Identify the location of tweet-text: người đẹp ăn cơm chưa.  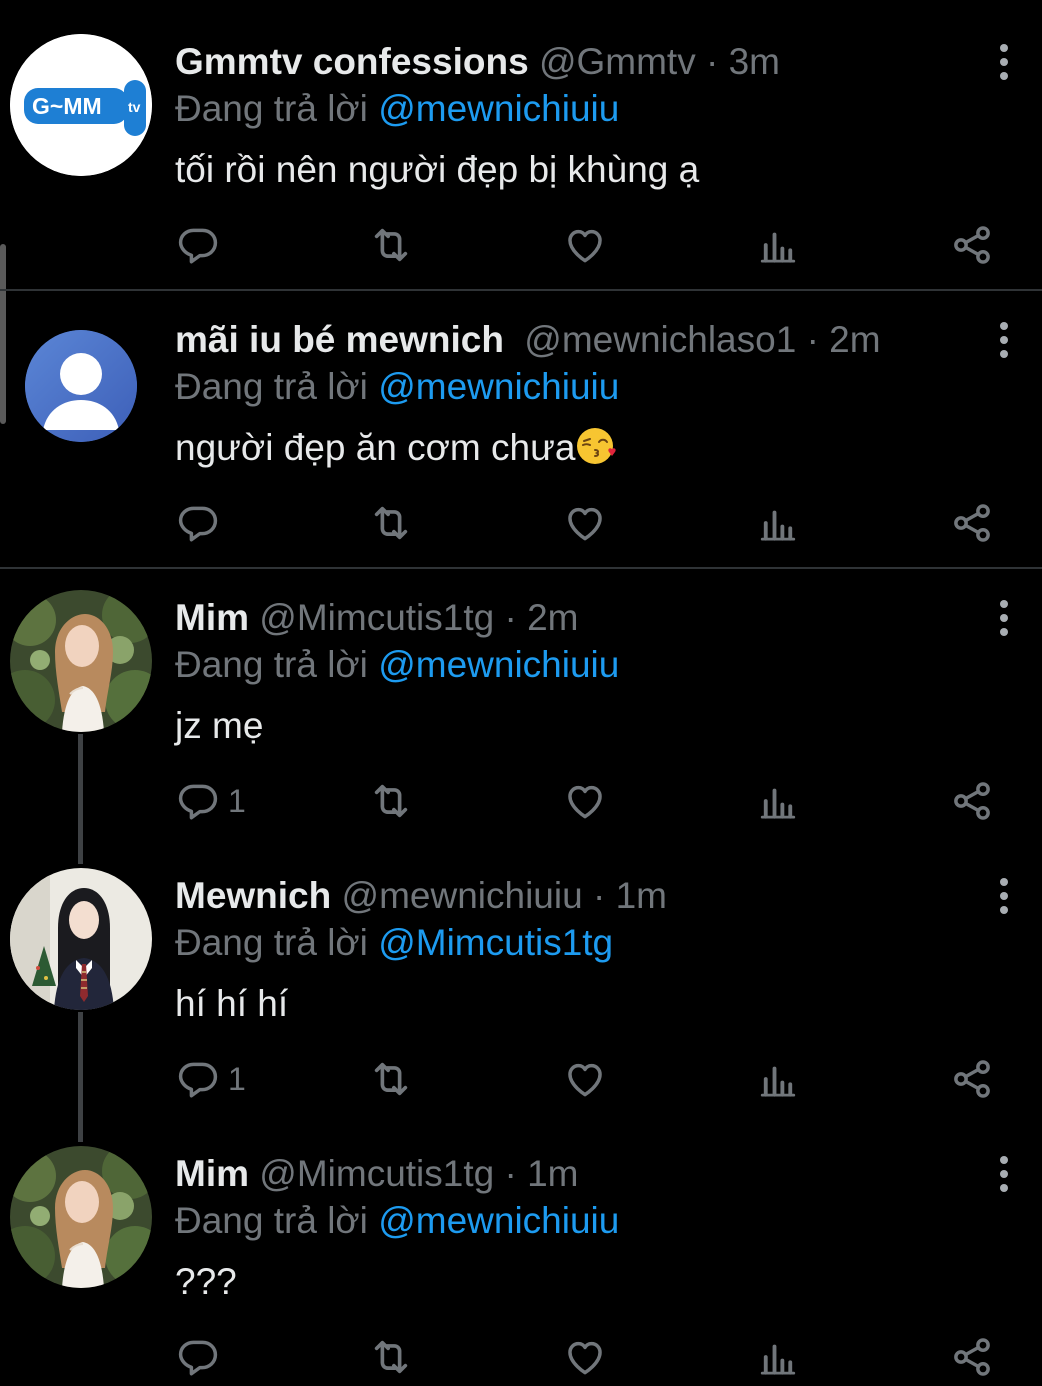
(397, 448).